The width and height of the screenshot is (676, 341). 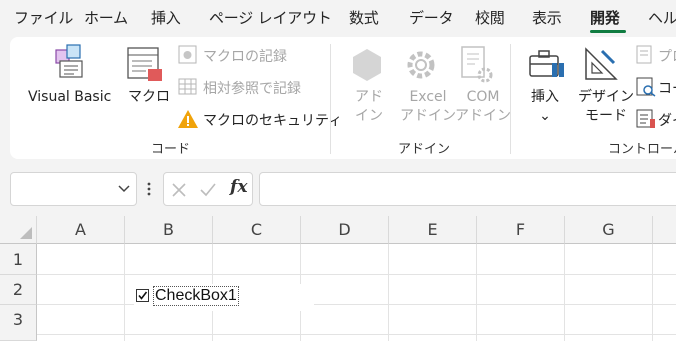 What do you see at coordinates (662, 17) in the screenshot?
I see `tab-help: ヘル` at bounding box center [662, 17].